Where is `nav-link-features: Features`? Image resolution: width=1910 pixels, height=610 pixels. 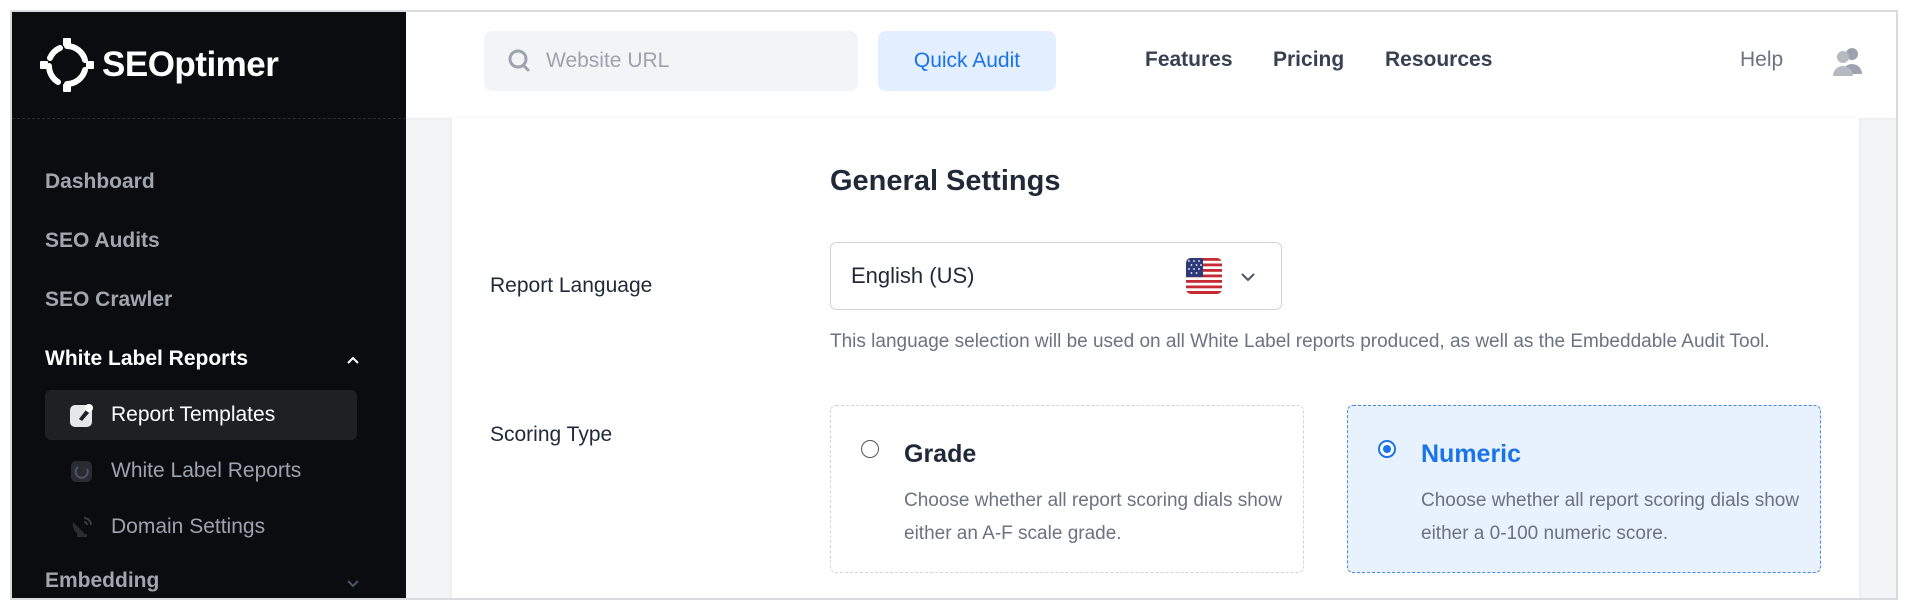
nav-link-features: Features is located at coordinates (1189, 60).